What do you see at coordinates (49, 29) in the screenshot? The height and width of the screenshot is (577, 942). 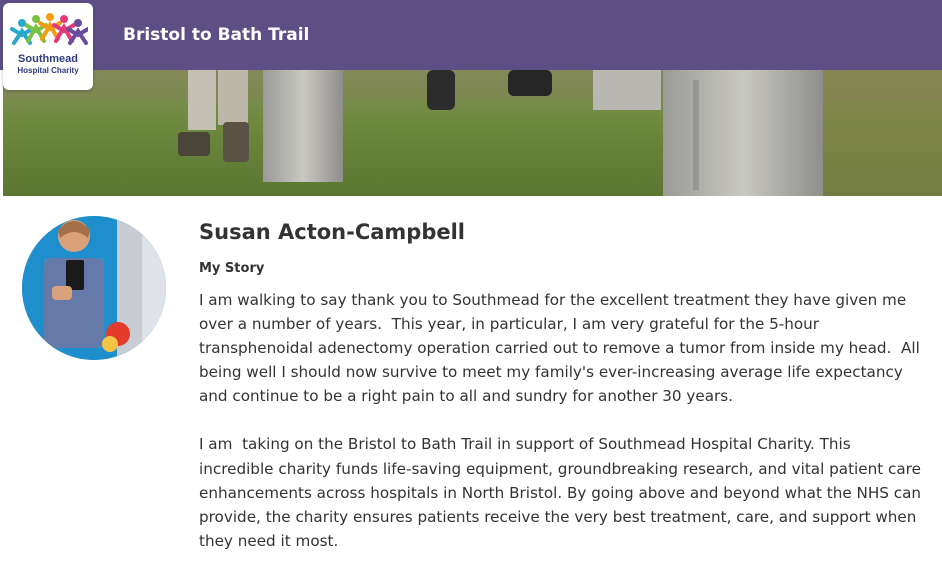 I see `people-logo-icon` at bounding box center [49, 29].